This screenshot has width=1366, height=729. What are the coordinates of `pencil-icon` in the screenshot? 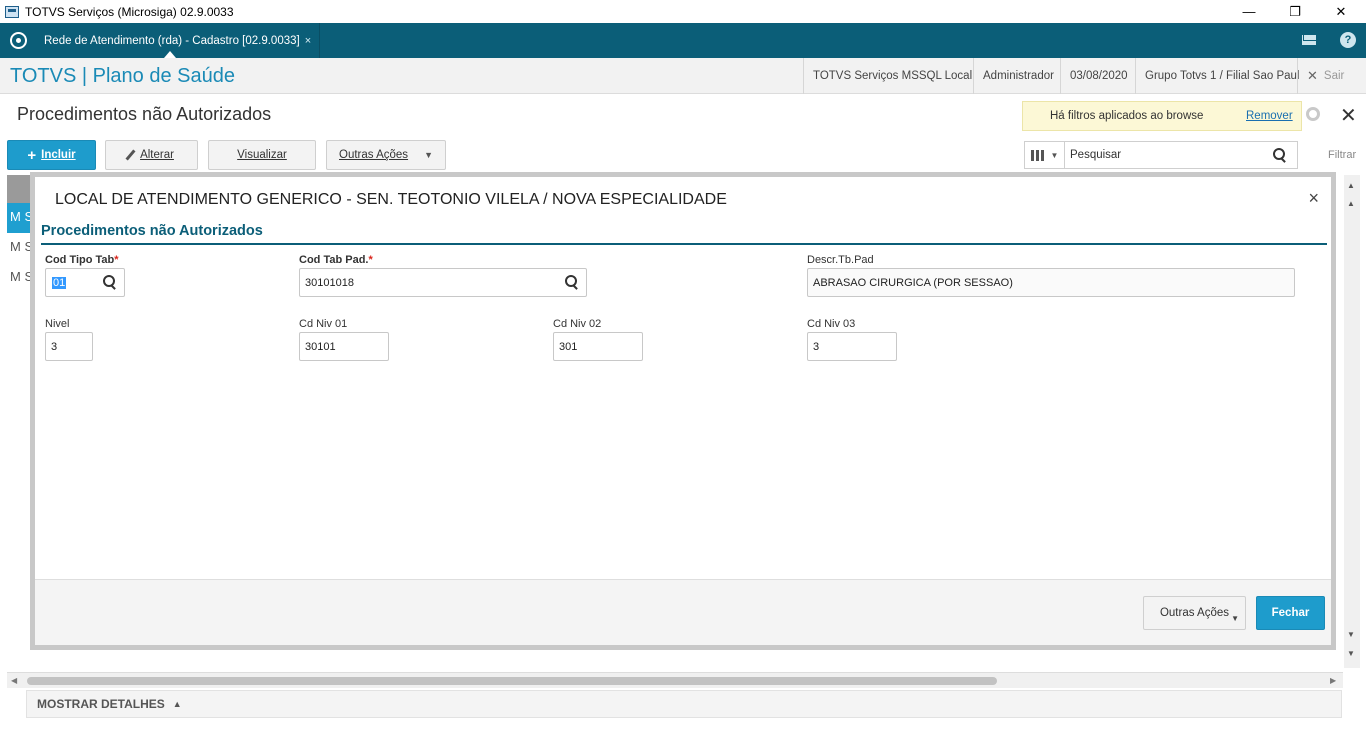 It's located at (130, 155).